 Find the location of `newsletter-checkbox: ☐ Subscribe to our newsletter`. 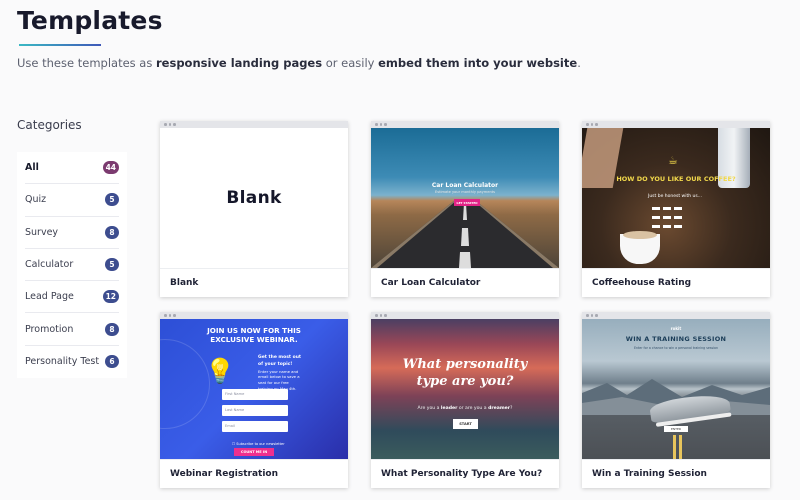

newsletter-checkbox: ☐ Subscribe to our newsletter is located at coordinates (258, 444).